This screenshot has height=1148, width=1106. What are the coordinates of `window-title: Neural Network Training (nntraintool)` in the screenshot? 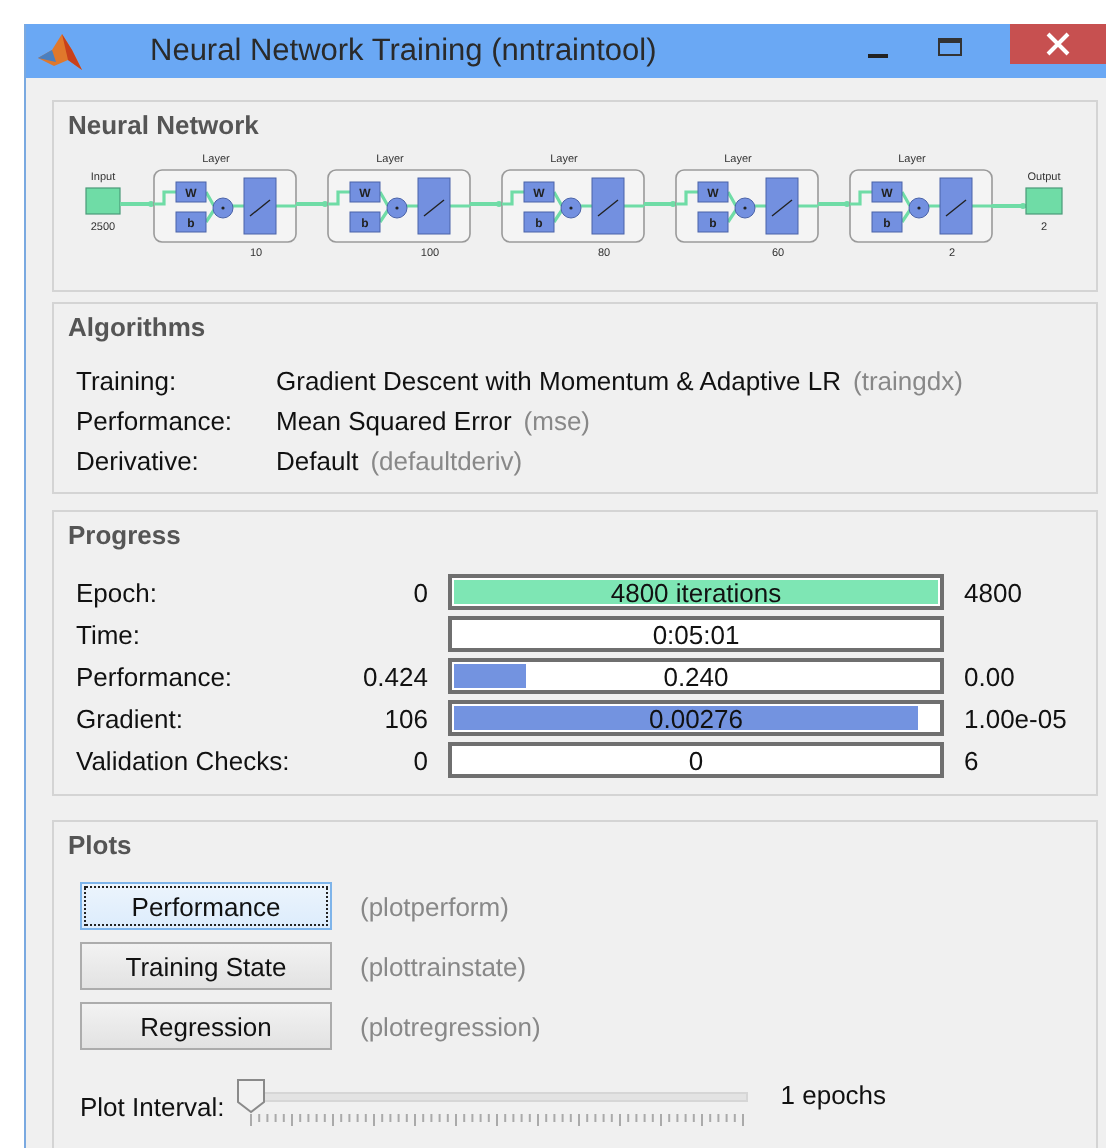 It's located at (404, 51).